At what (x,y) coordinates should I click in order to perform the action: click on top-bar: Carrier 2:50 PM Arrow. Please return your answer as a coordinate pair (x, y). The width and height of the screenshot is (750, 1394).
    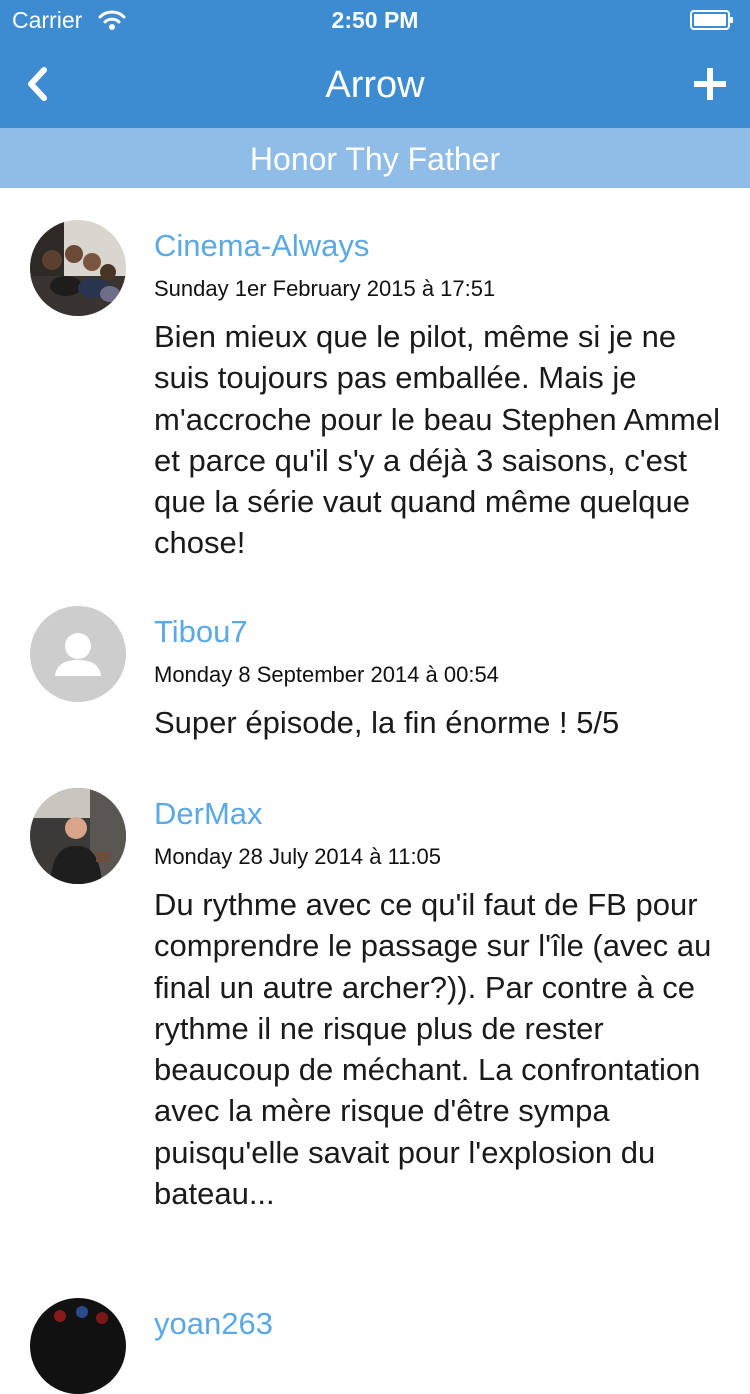
    Looking at the image, I should click on (375, 64).